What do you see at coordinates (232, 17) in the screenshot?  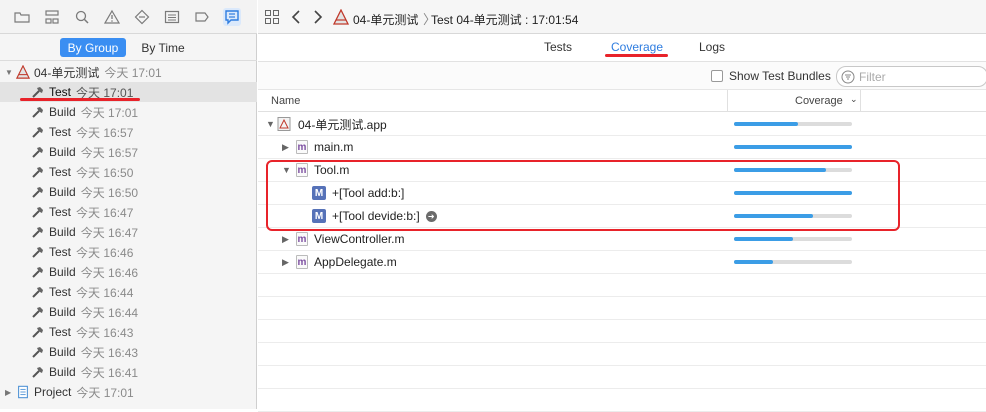 I see `report-icon` at bounding box center [232, 17].